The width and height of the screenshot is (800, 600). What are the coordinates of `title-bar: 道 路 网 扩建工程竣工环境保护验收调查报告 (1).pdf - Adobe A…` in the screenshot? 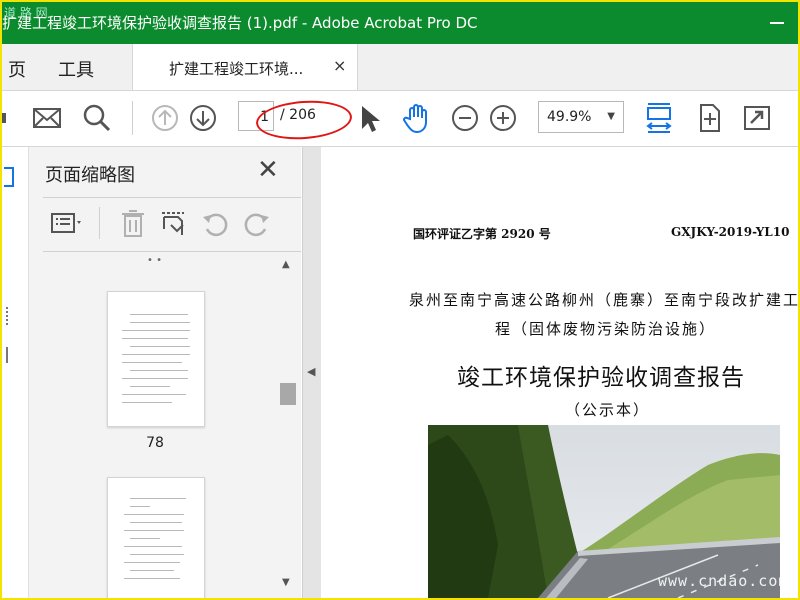 It's located at (400, 23).